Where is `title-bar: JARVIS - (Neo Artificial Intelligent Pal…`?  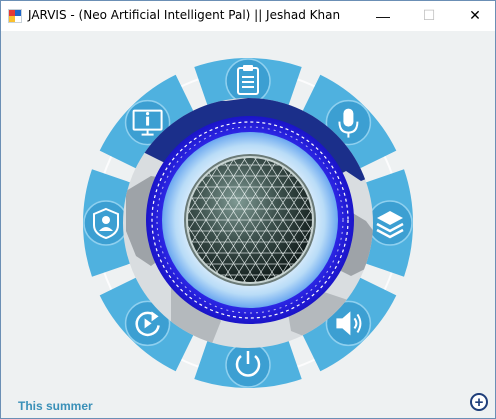
title-bar: JARVIS - (Neo Artificial Intelligent Pal… is located at coordinates (248, 16).